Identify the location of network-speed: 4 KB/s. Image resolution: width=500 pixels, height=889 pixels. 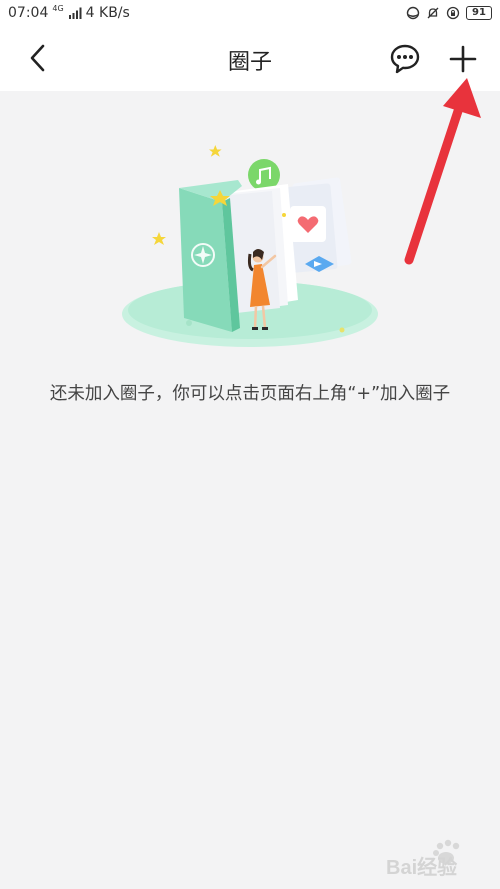
(107, 13).